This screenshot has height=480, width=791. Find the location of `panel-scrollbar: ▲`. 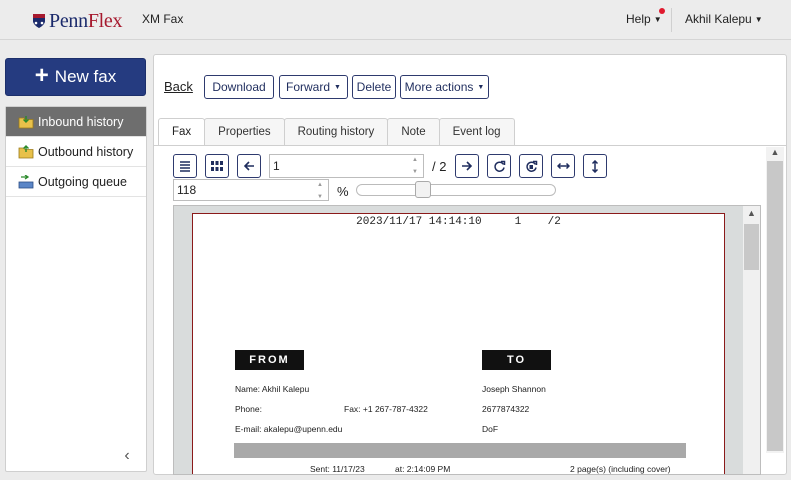

panel-scrollbar: ▲ is located at coordinates (775, 300).